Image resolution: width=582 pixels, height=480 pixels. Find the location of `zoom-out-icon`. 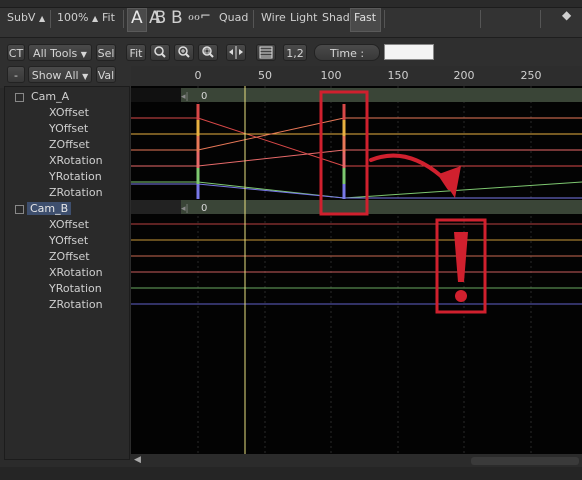

zoom-out-icon is located at coordinates (160, 52).